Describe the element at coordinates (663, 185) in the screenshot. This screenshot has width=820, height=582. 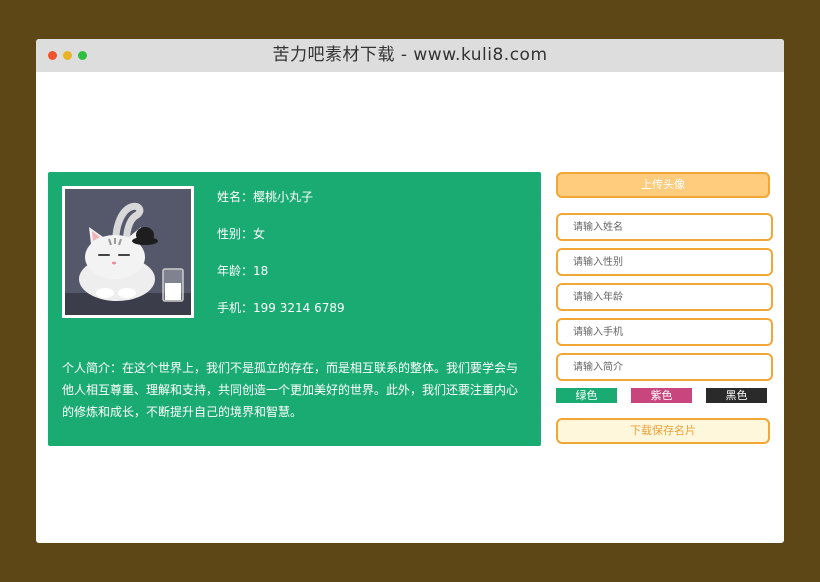
I see `upload-avatar-button: 上传头像` at that location.